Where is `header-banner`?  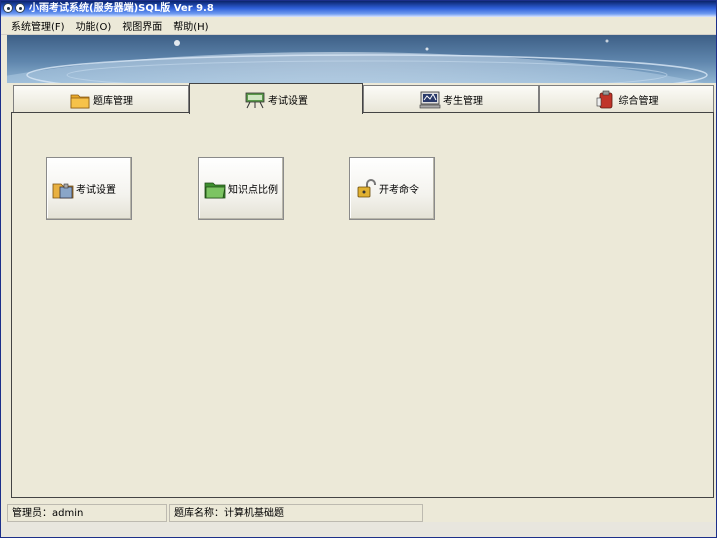 header-banner is located at coordinates (361, 59).